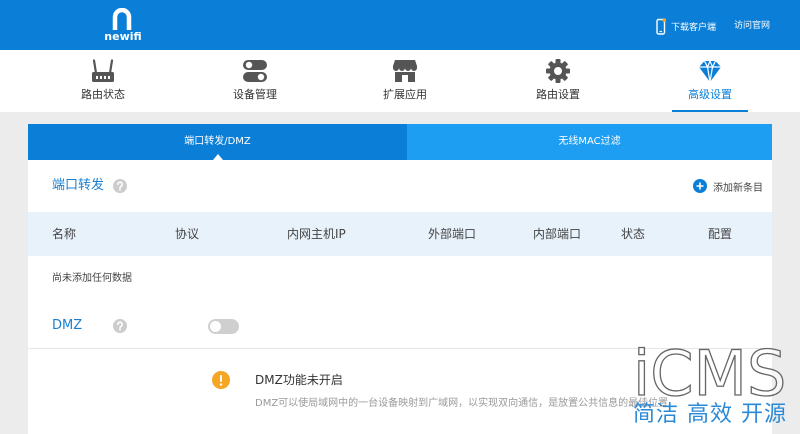 The width and height of the screenshot is (800, 434). Describe the element at coordinates (633, 234) in the screenshot. I see `col-header-status: 状态` at that location.